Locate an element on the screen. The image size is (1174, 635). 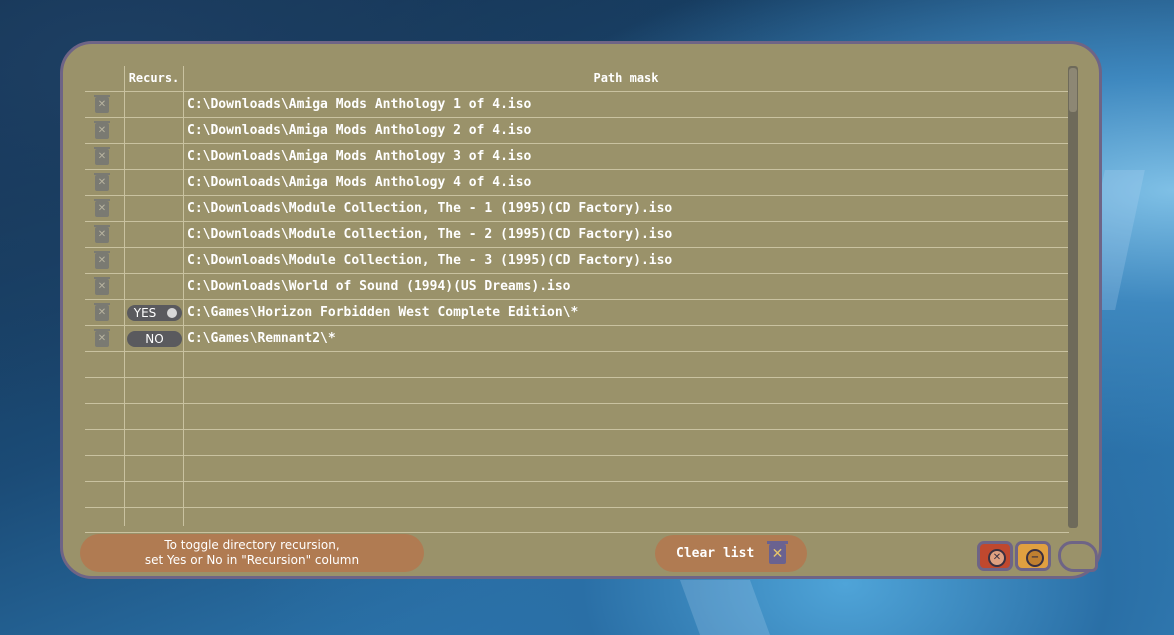
minimize-button: − is located at coordinates (1033, 556).